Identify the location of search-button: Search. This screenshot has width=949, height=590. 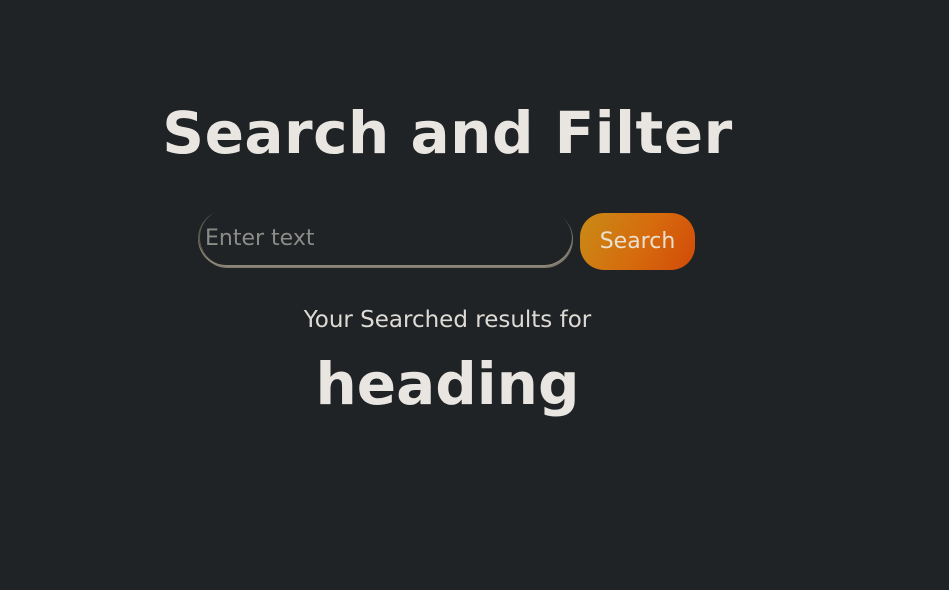
(637, 241).